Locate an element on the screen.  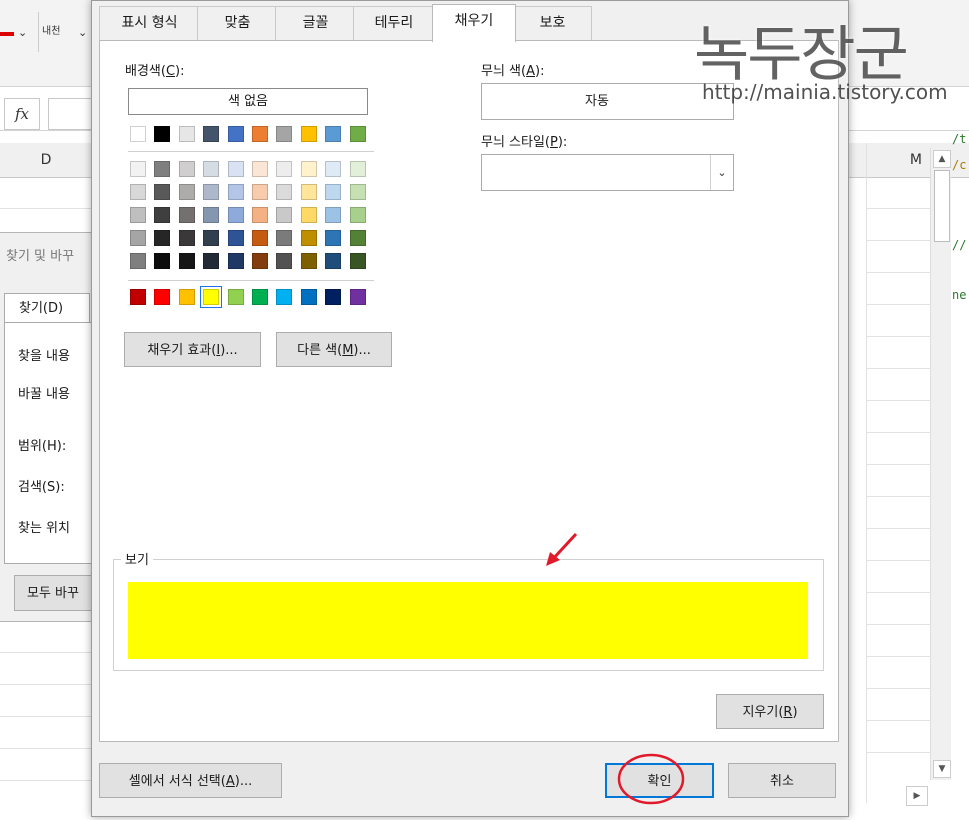
cancel-button: 취소 is located at coordinates (782, 780).